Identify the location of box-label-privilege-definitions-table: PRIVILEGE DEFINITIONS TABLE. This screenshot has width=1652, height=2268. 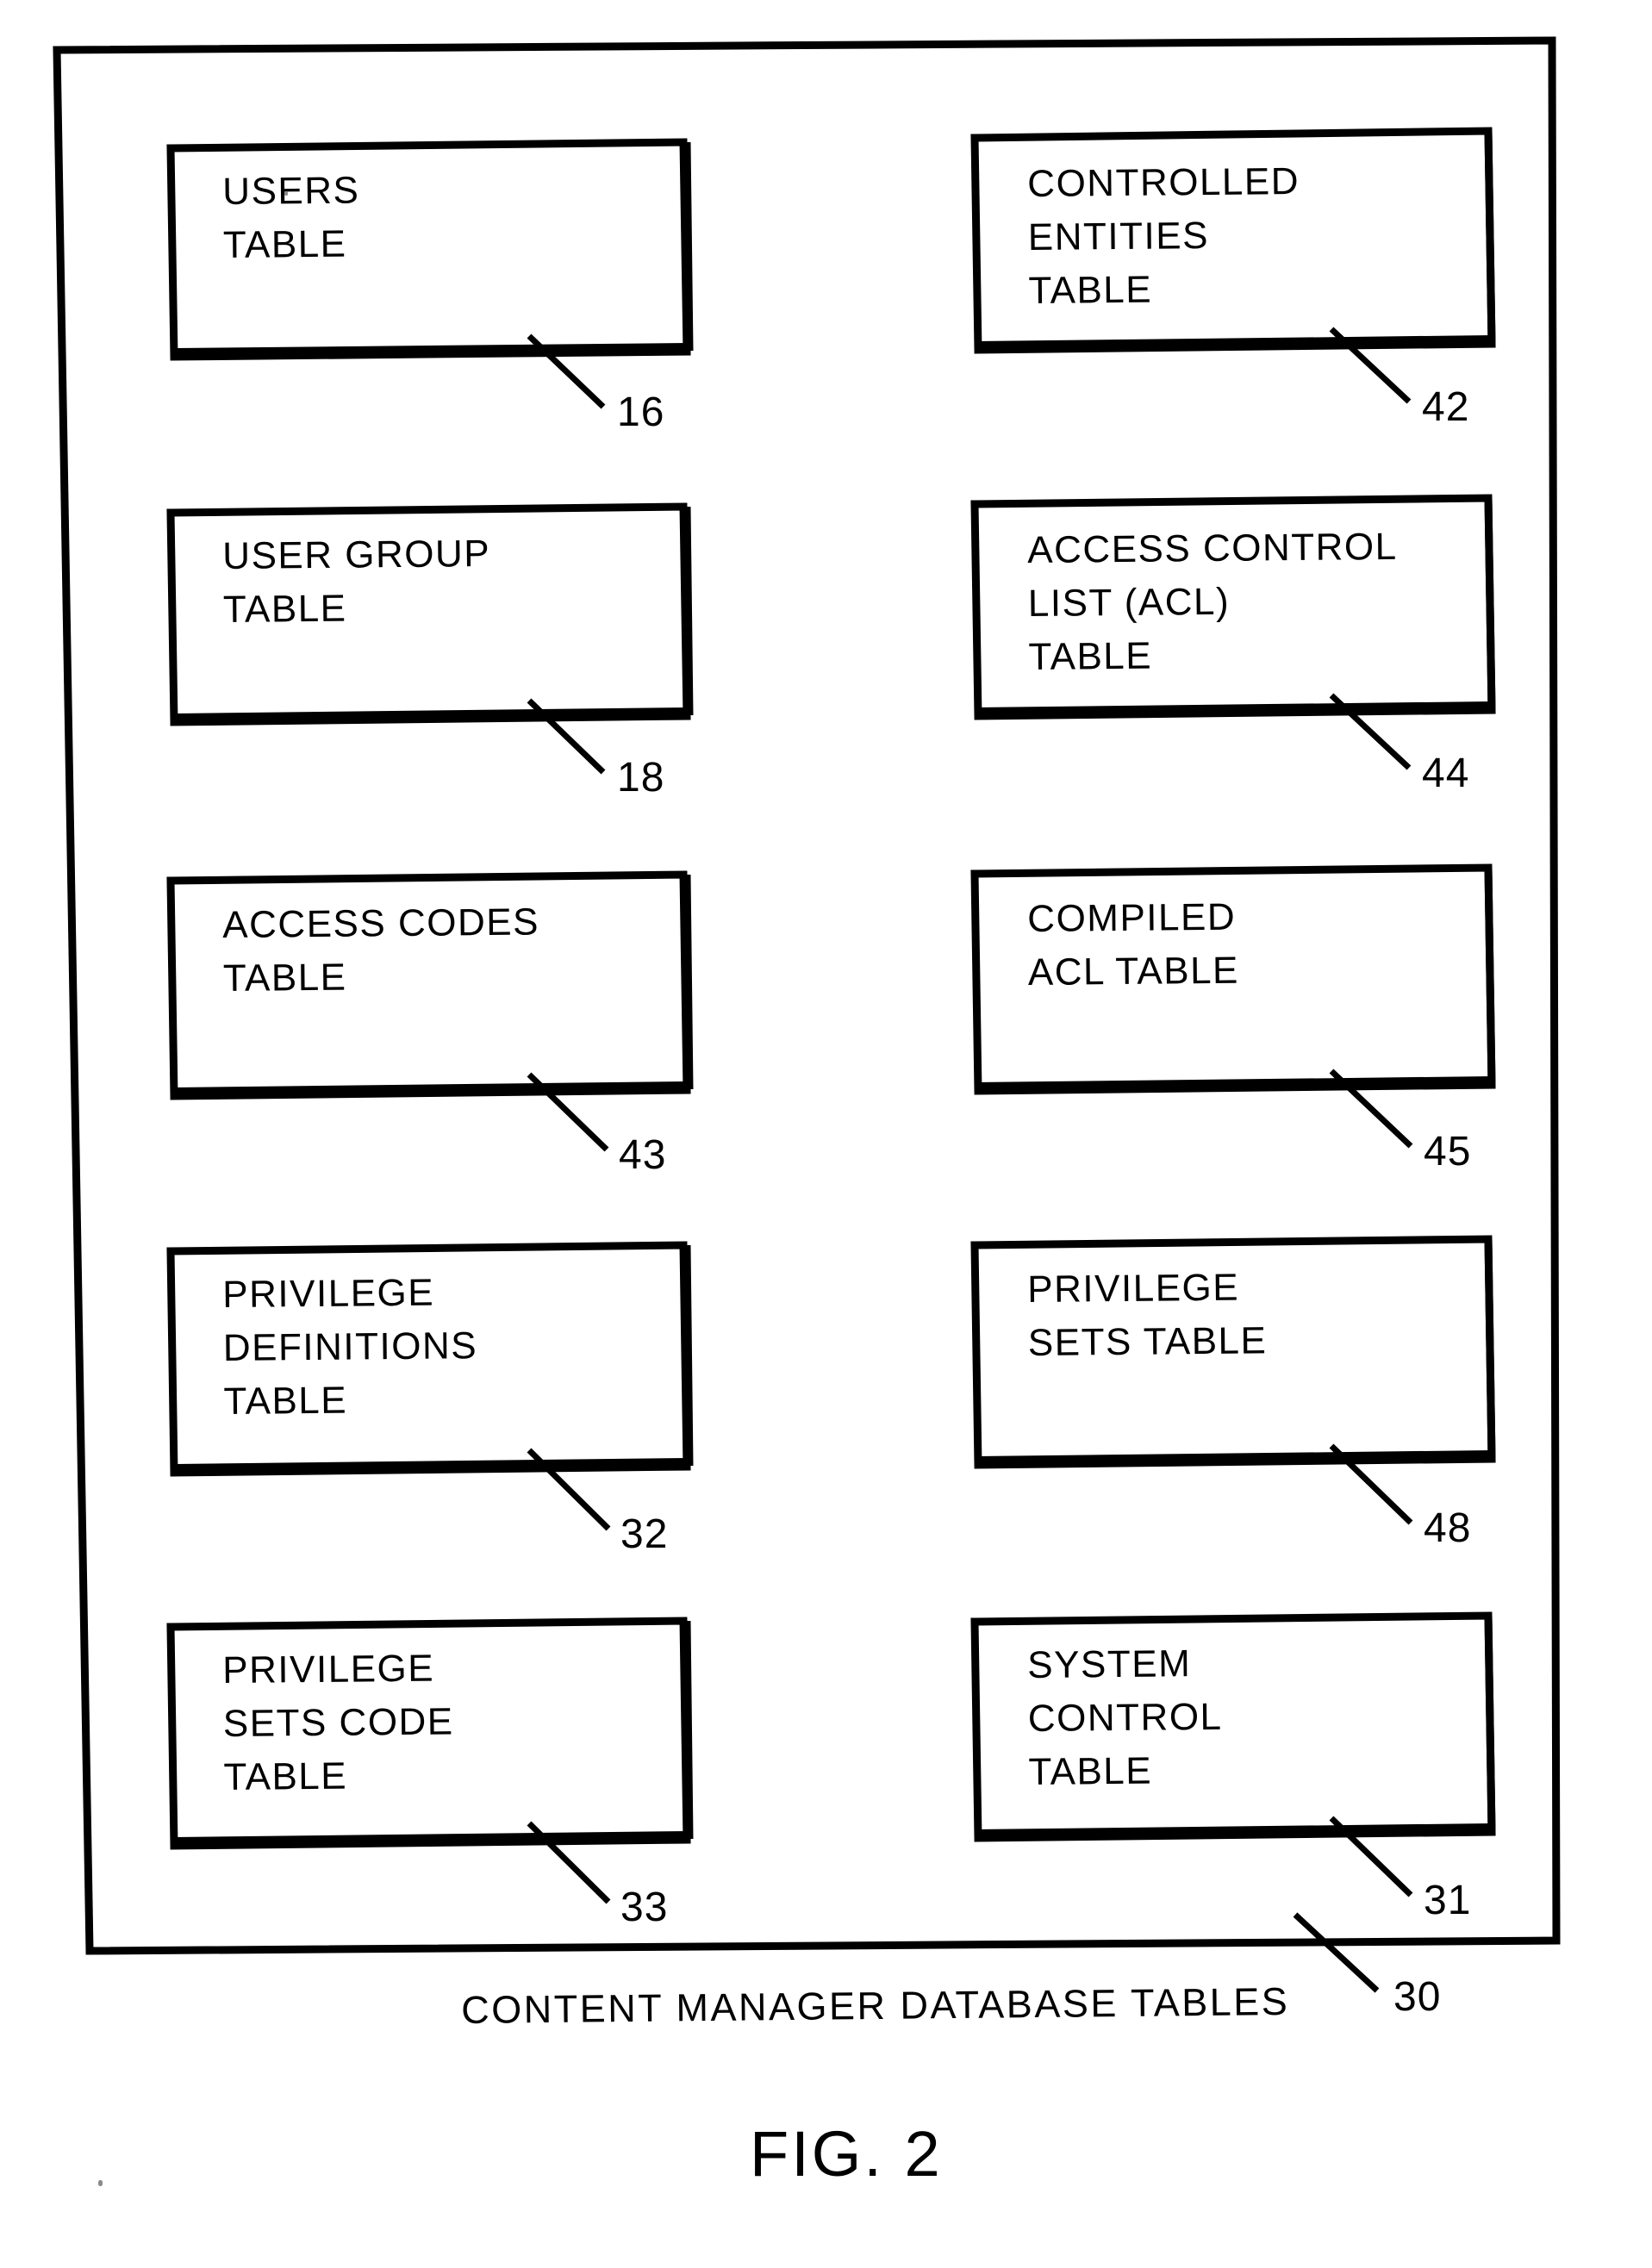
(350, 1347).